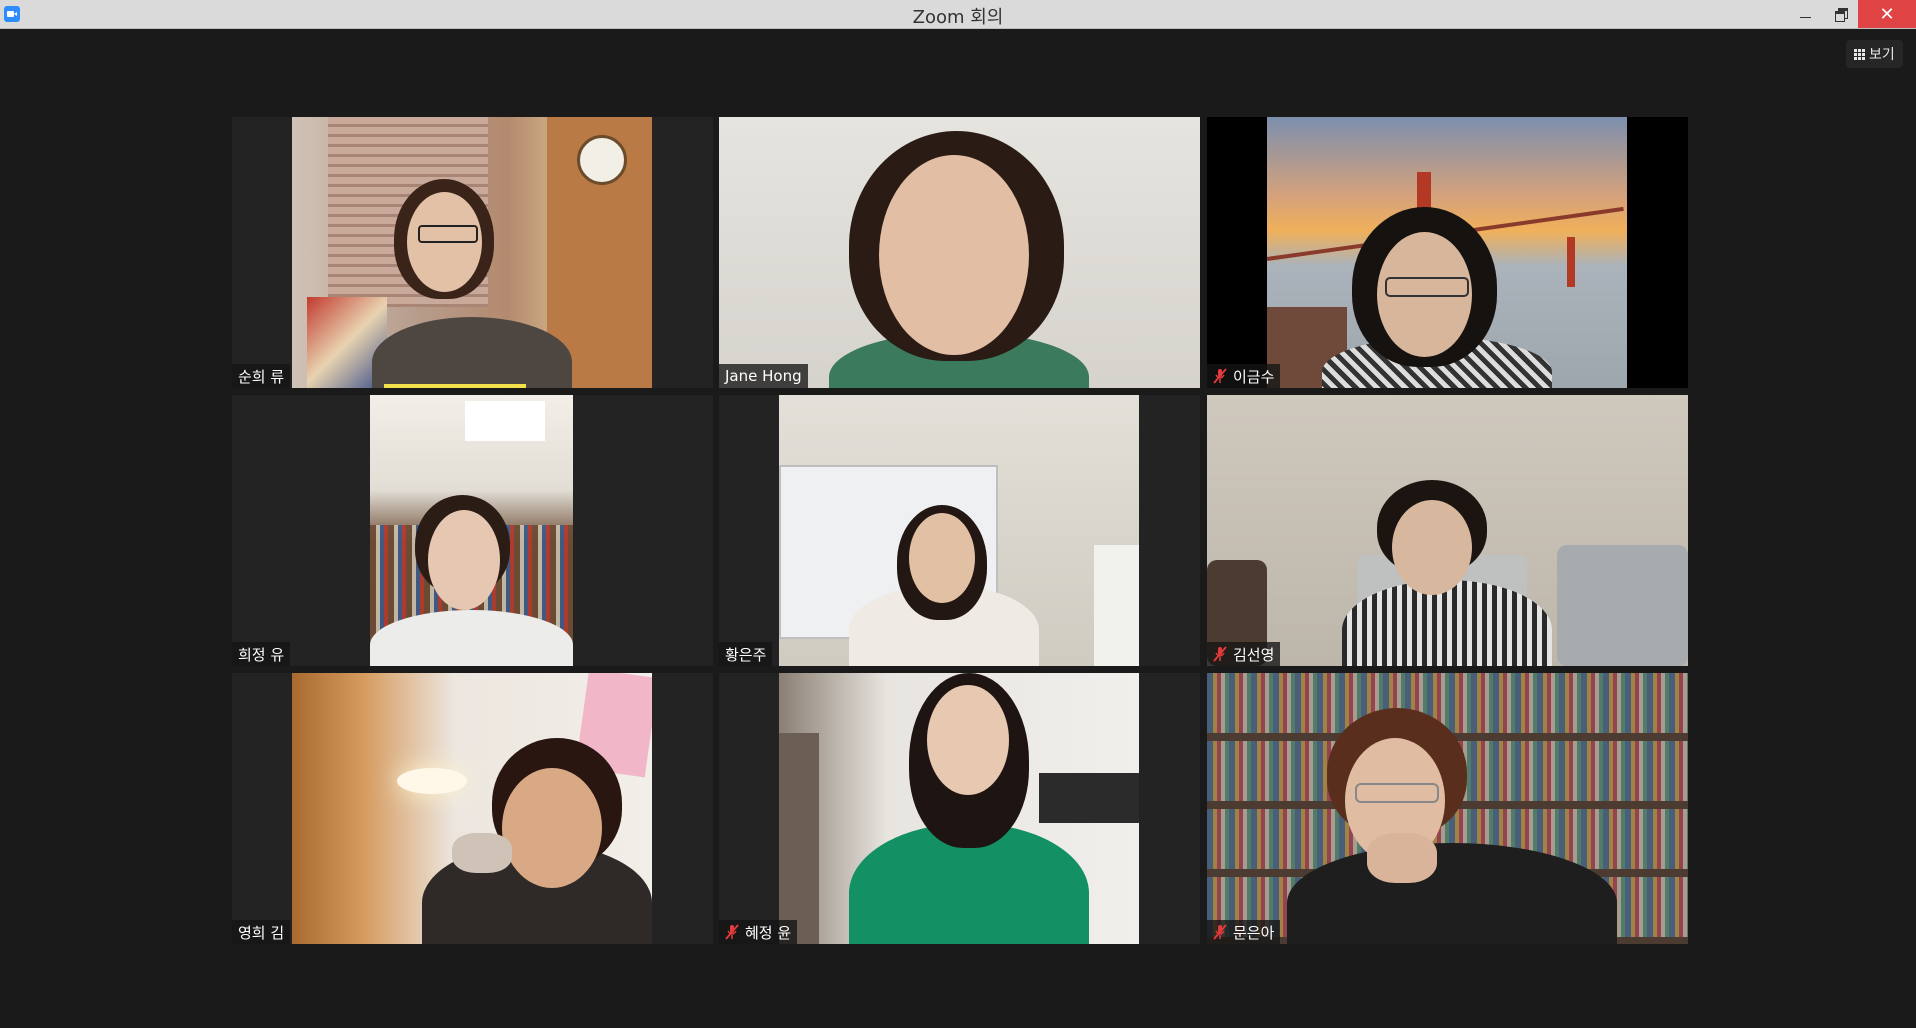  What do you see at coordinates (1805, 17) in the screenshot?
I see `minimize-icon` at bounding box center [1805, 17].